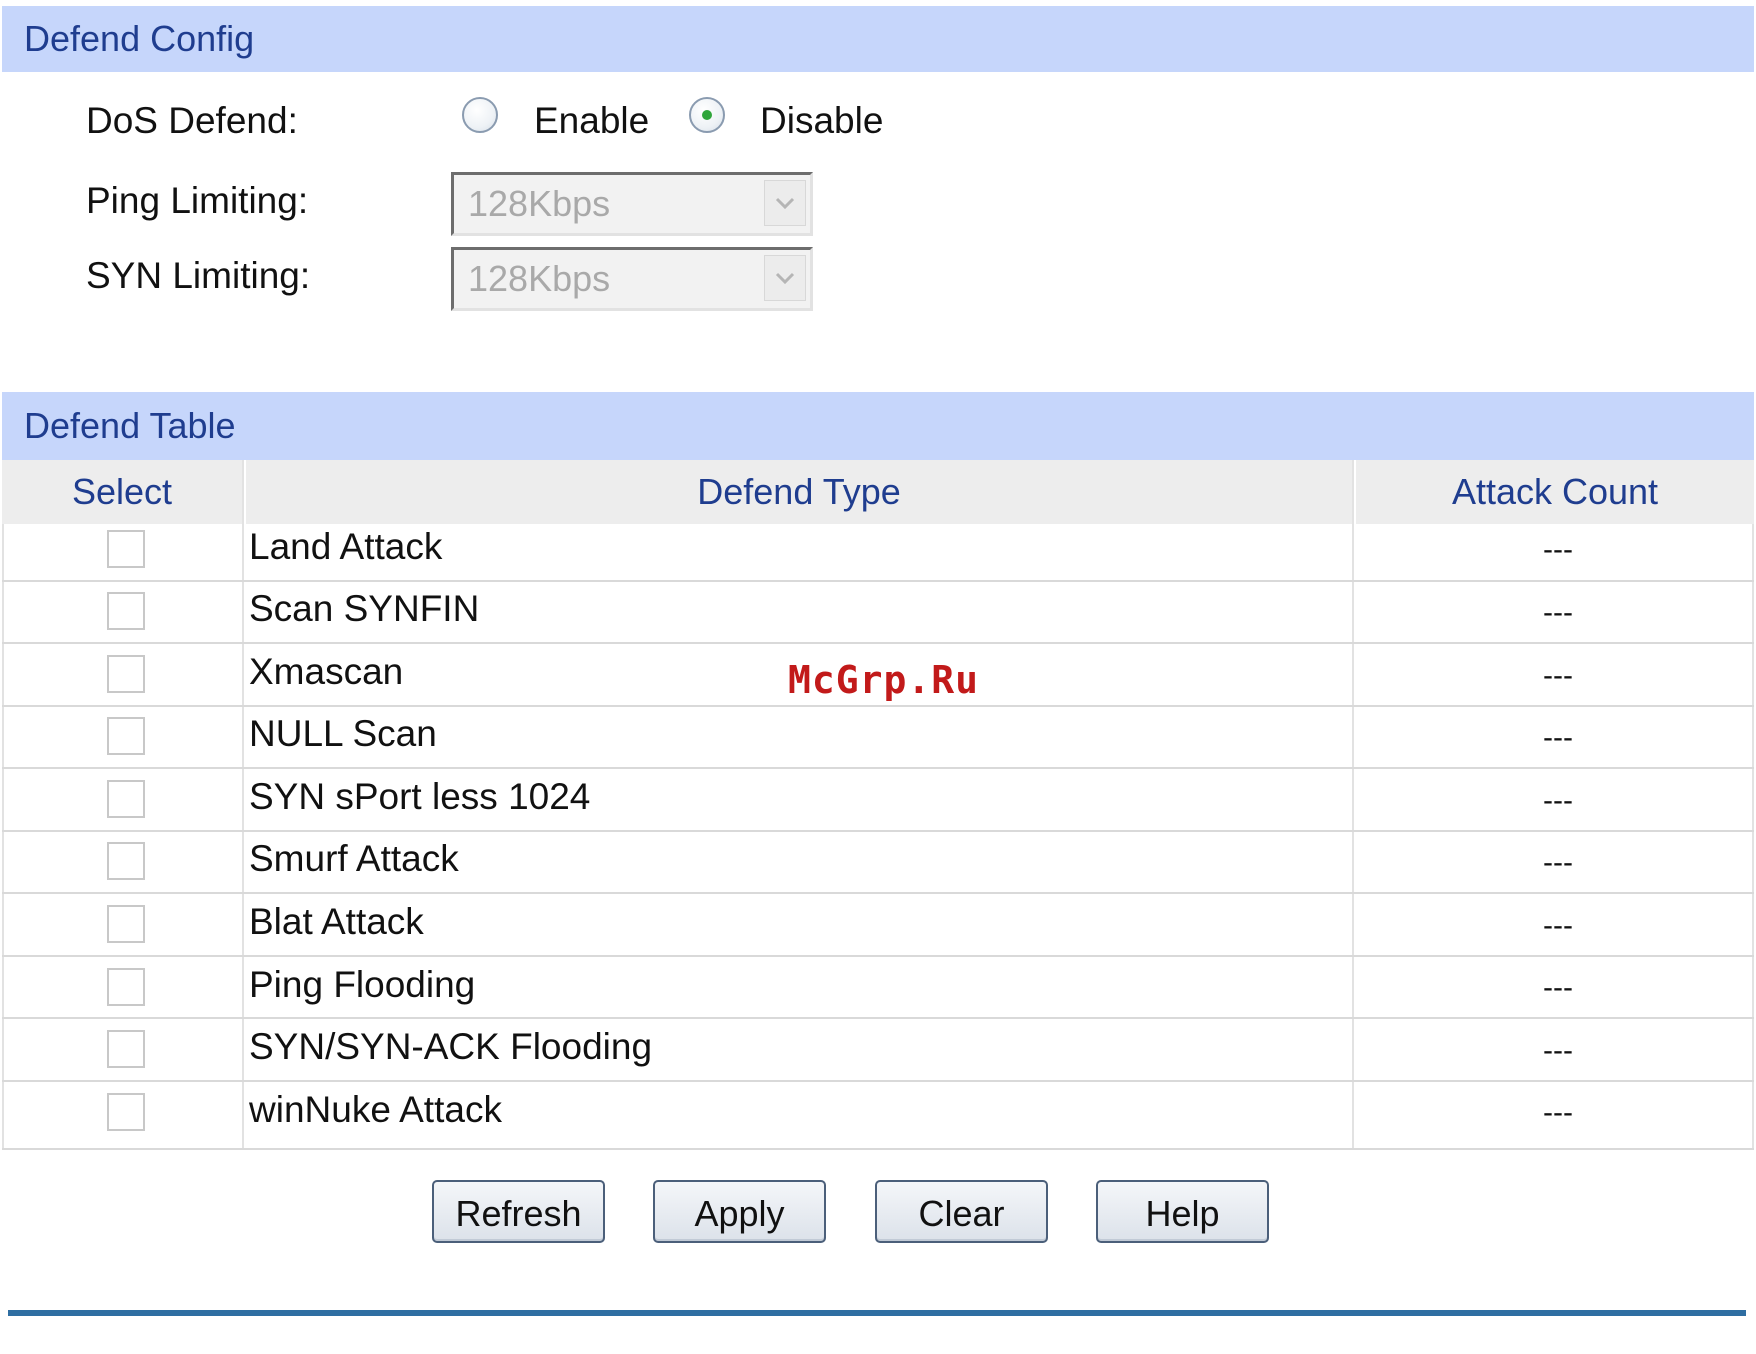 The height and width of the screenshot is (1354, 1756). Describe the element at coordinates (961, 1211) in the screenshot. I see `clear-button: Clear` at that location.